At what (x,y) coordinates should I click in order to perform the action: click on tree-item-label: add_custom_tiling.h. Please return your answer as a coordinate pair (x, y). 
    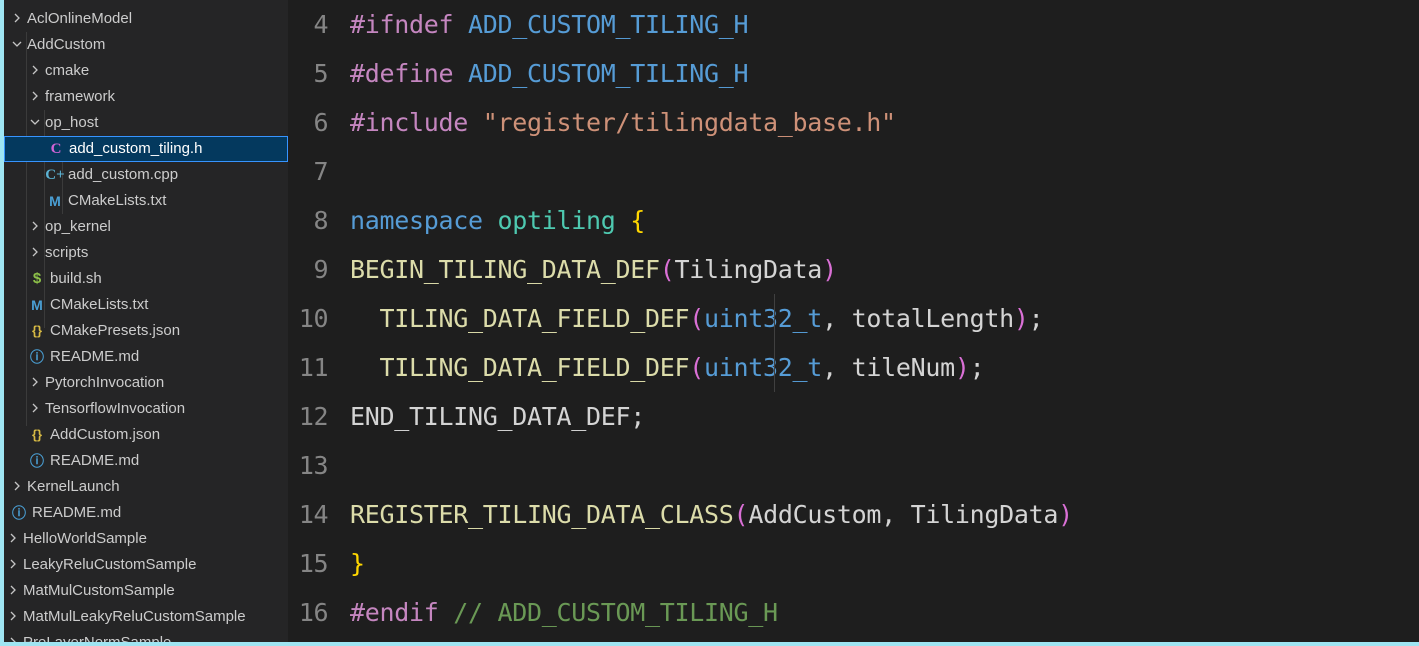
    Looking at the image, I should click on (136, 148).